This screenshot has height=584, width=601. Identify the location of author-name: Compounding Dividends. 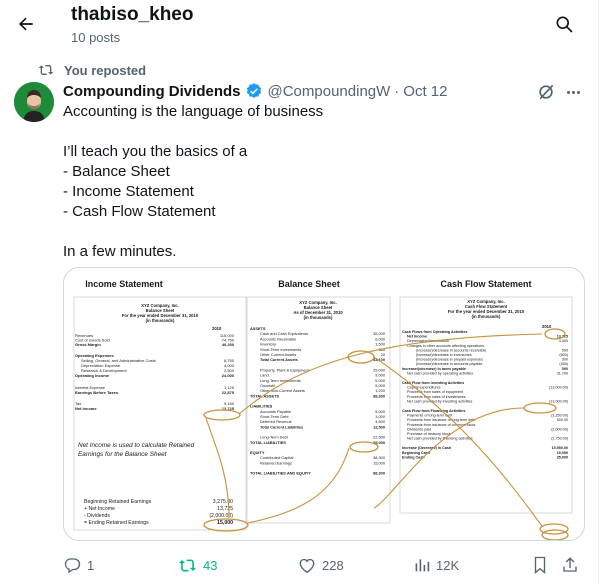
(152, 91).